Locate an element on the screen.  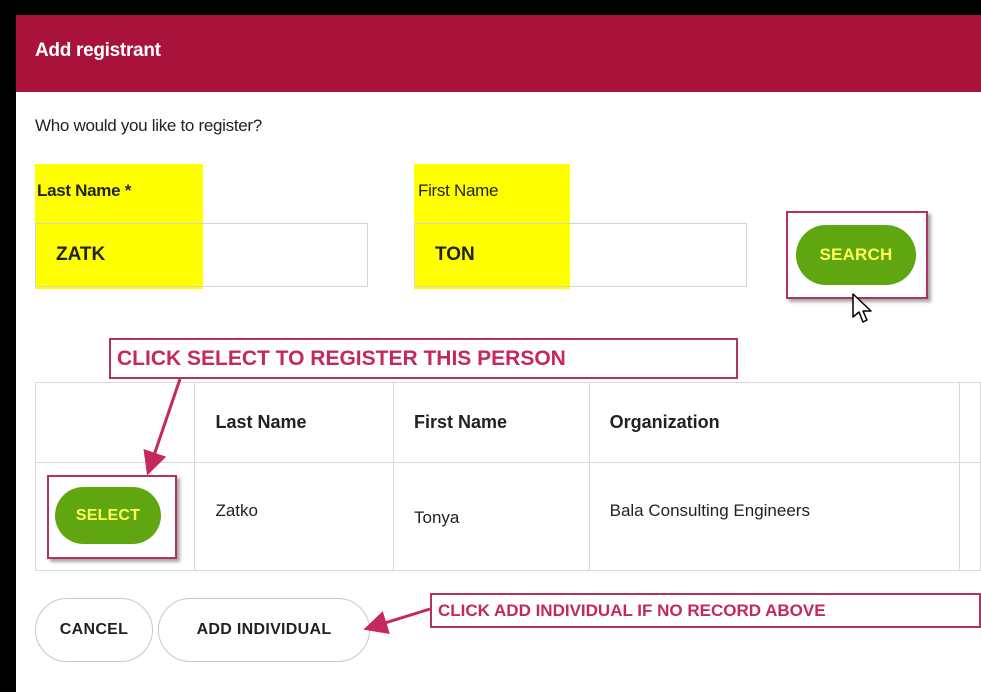
header-last-name: Last Name is located at coordinates (294, 422).